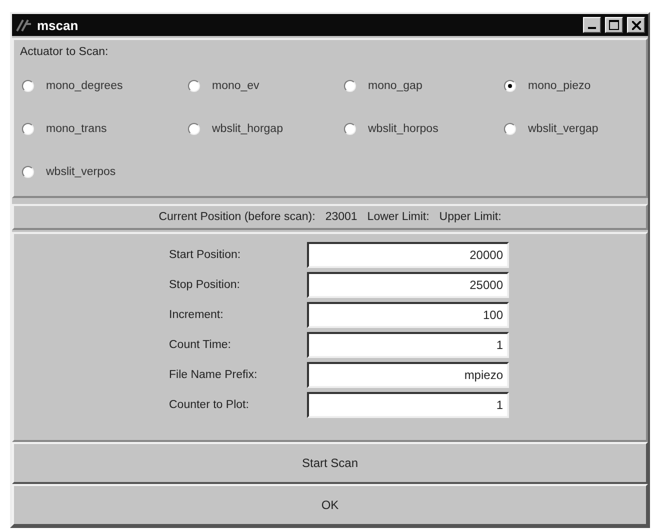 Image resolution: width=652 pixels, height=532 pixels. What do you see at coordinates (398, 217) in the screenshot?
I see `status-label: Lower Limit:` at bounding box center [398, 217].